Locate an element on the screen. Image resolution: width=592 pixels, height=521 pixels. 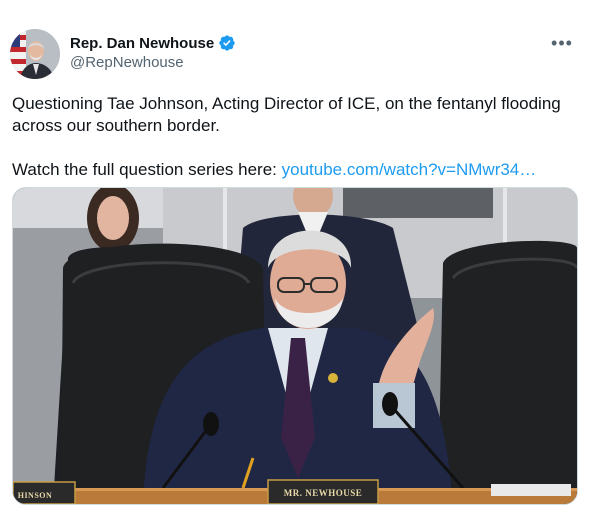
verified-badge-icon is located at coordinates (227, 43).